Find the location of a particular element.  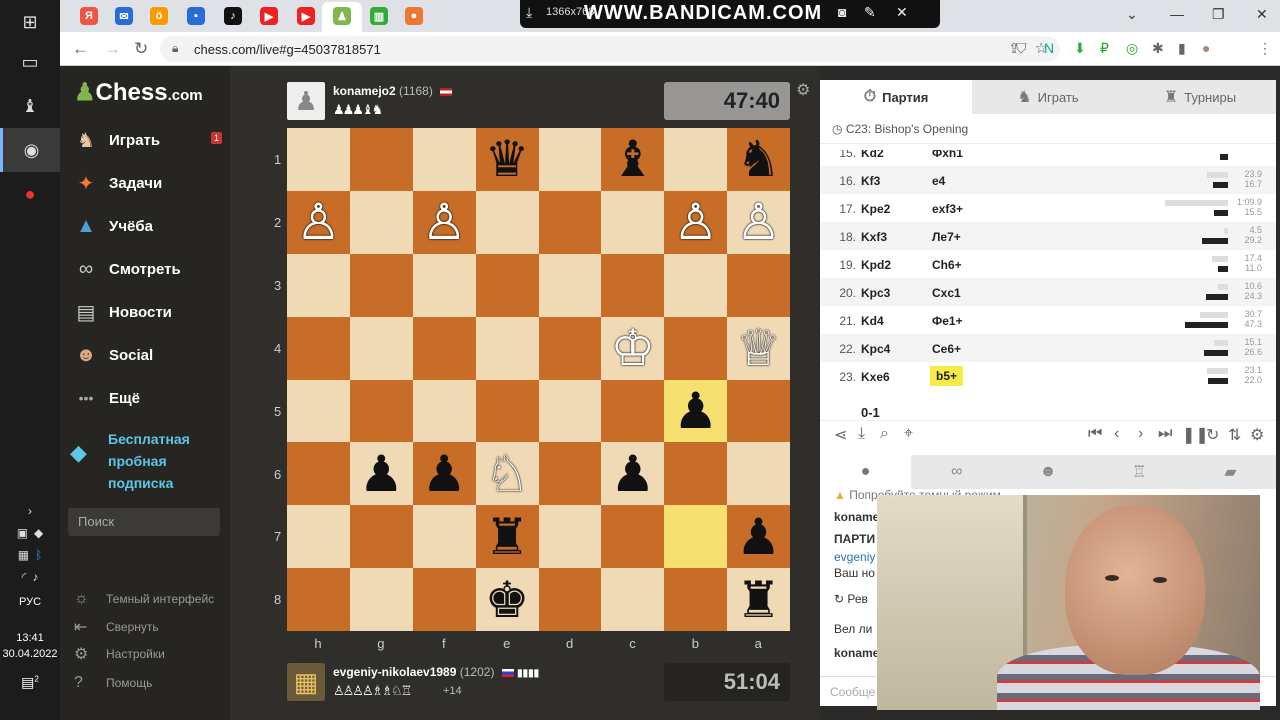

opening-name: ◷ C23: Bishop's Opening is located at coordinates (1048, 129).